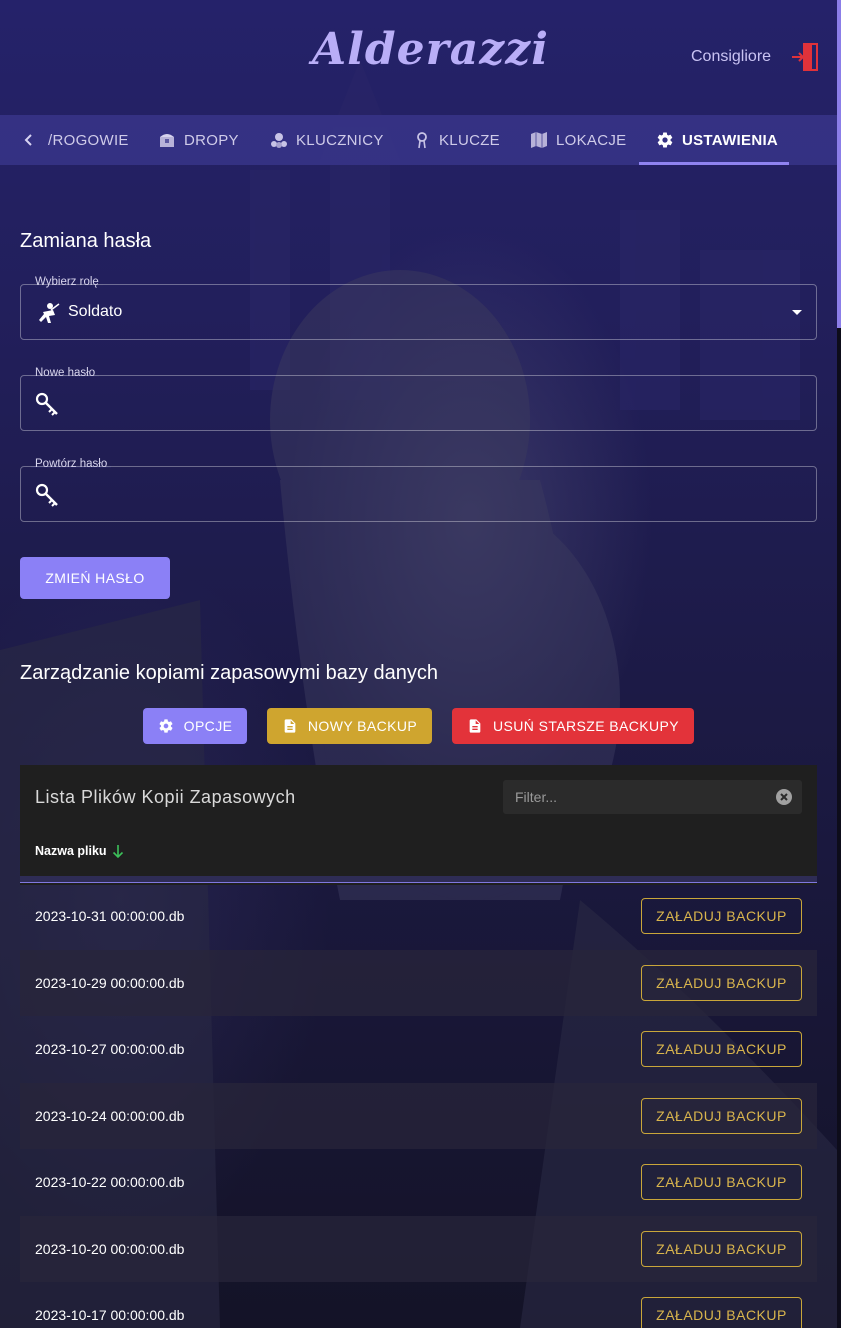 This screenshot has width=841, height=1328. I want to click on new-password-label: Nowe hasło, so click(65, 373).